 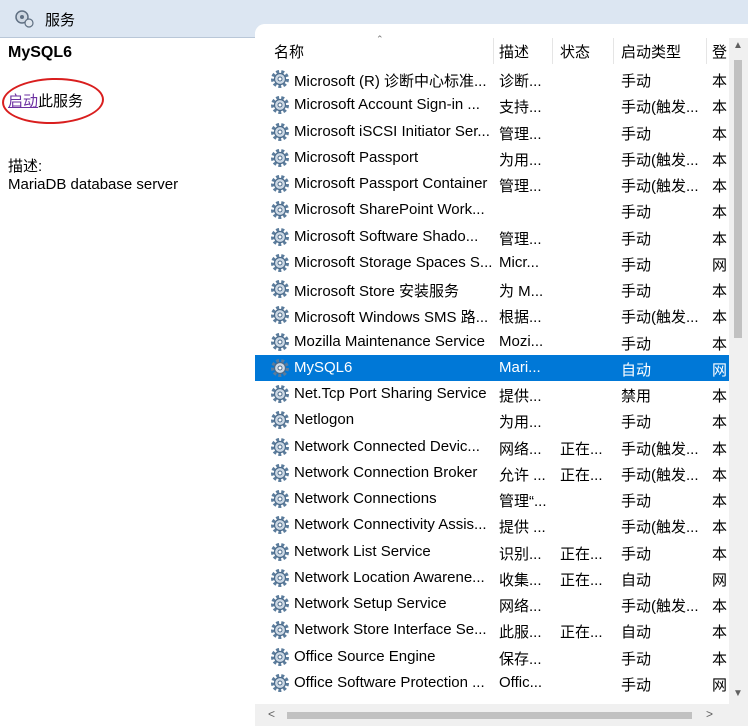 I want to click on description-label: 描述:, so click(x=25, y=166).